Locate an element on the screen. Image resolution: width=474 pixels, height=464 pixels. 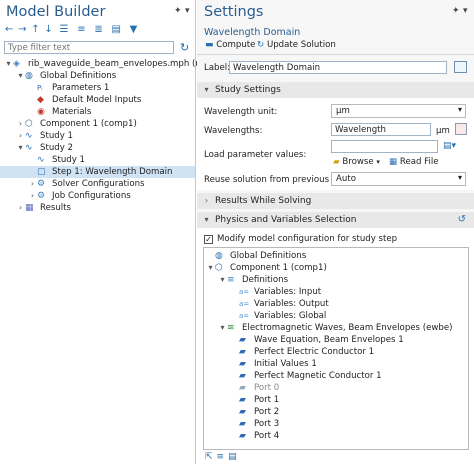
range-icon is located at coordinates (461, 129).